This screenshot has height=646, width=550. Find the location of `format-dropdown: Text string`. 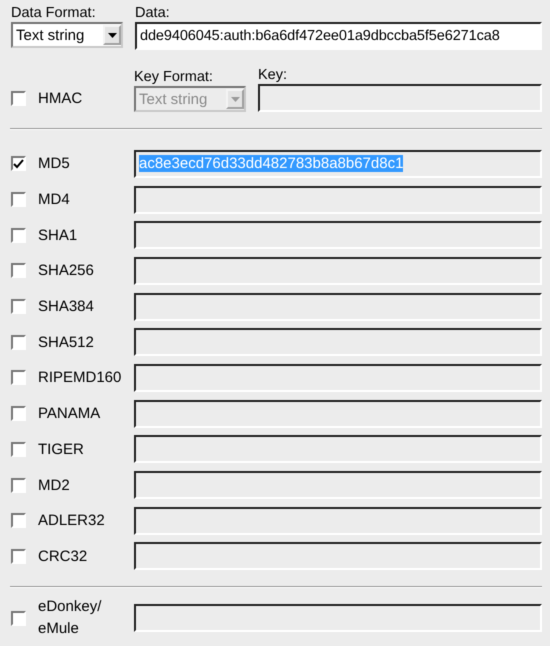

format-dropdown: Text string is located at coordinates (67, 35).